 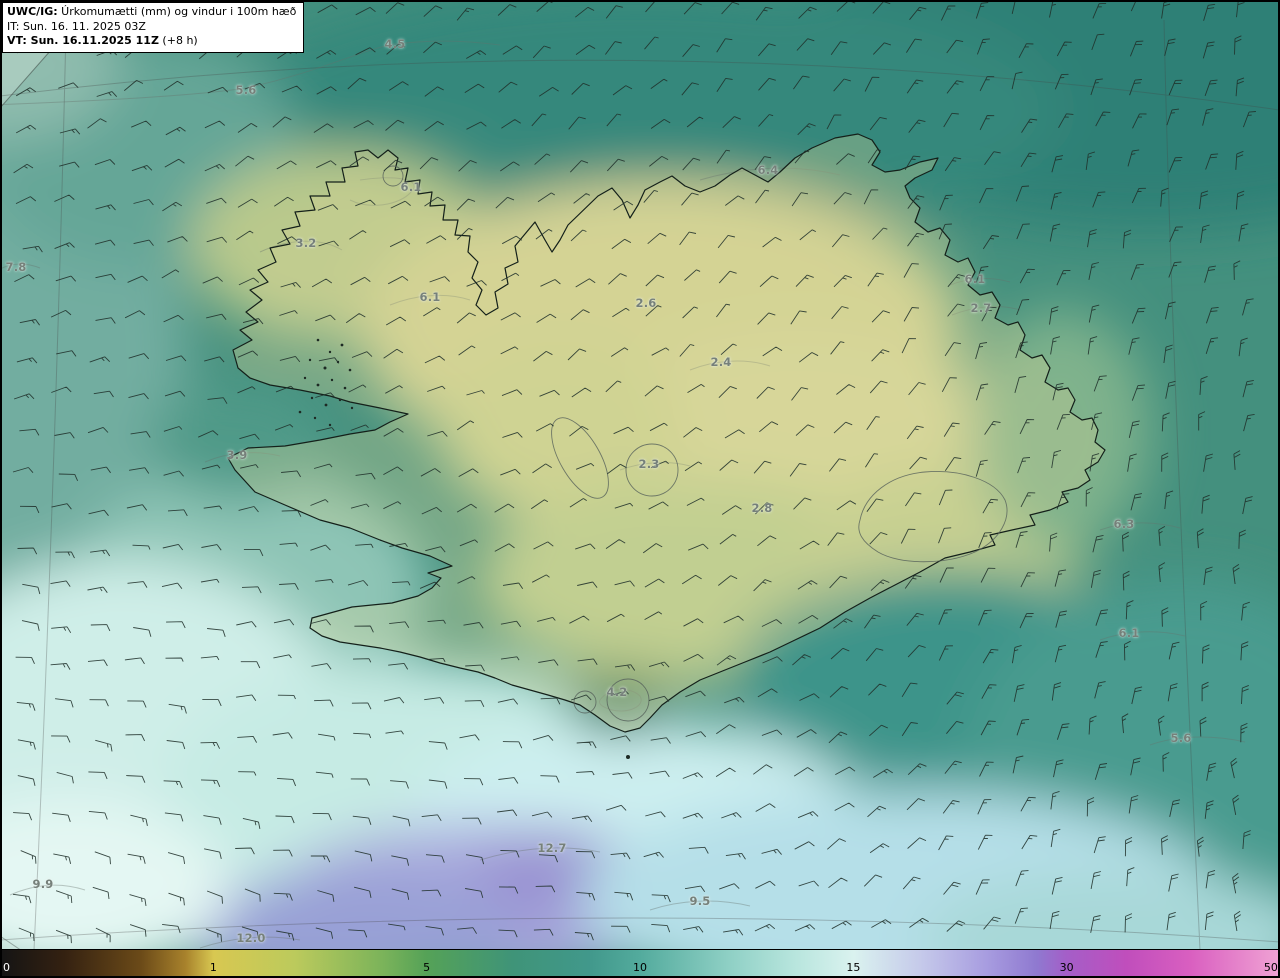 I want to click on valid-time: VT: Sun. 16.11.2025 11Z, so click(x=83, y=41).